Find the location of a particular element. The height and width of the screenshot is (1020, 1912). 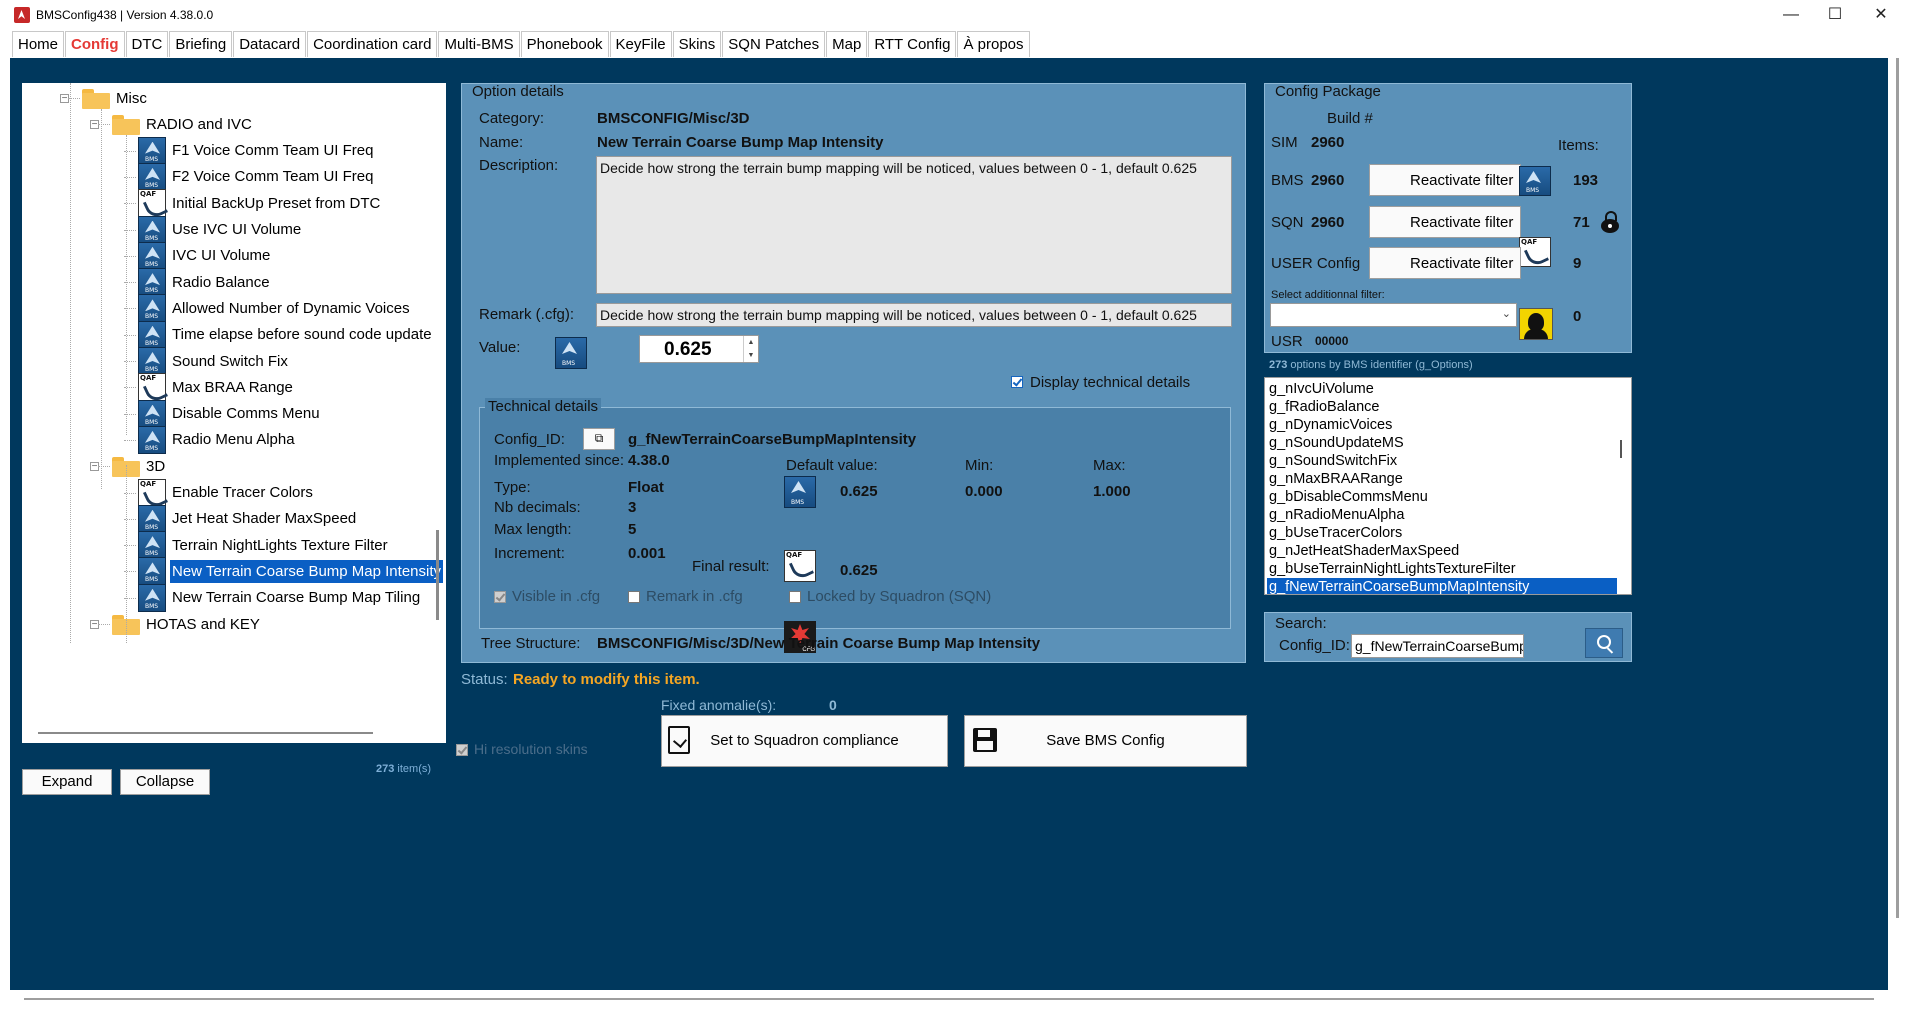

max-label: Max: is located at coordinates (1109, 465).